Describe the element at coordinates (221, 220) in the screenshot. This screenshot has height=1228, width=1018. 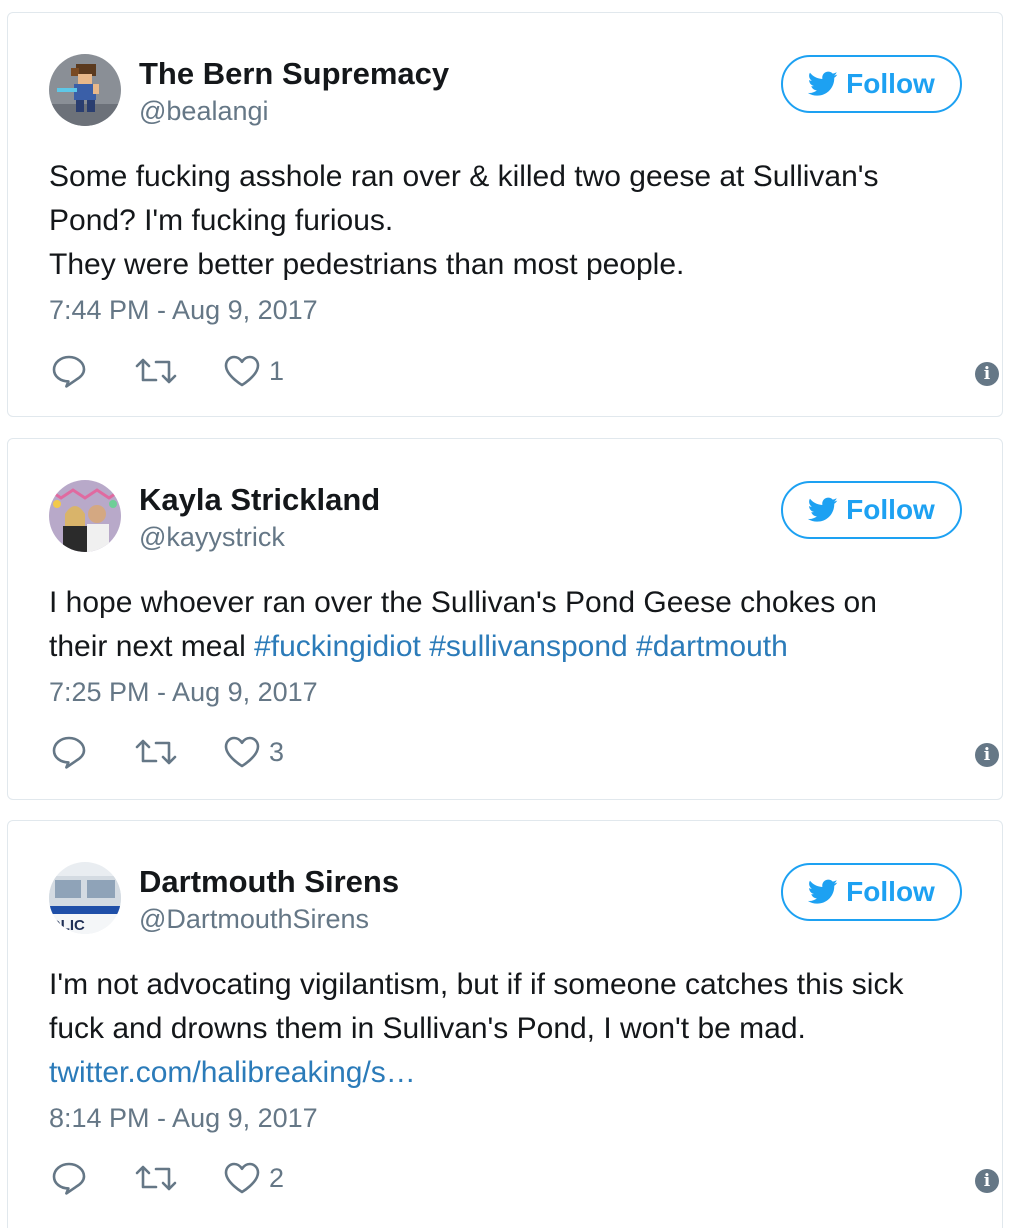
I see `tweet-text-segment: Pond? I'm fucking furious.` at that location.